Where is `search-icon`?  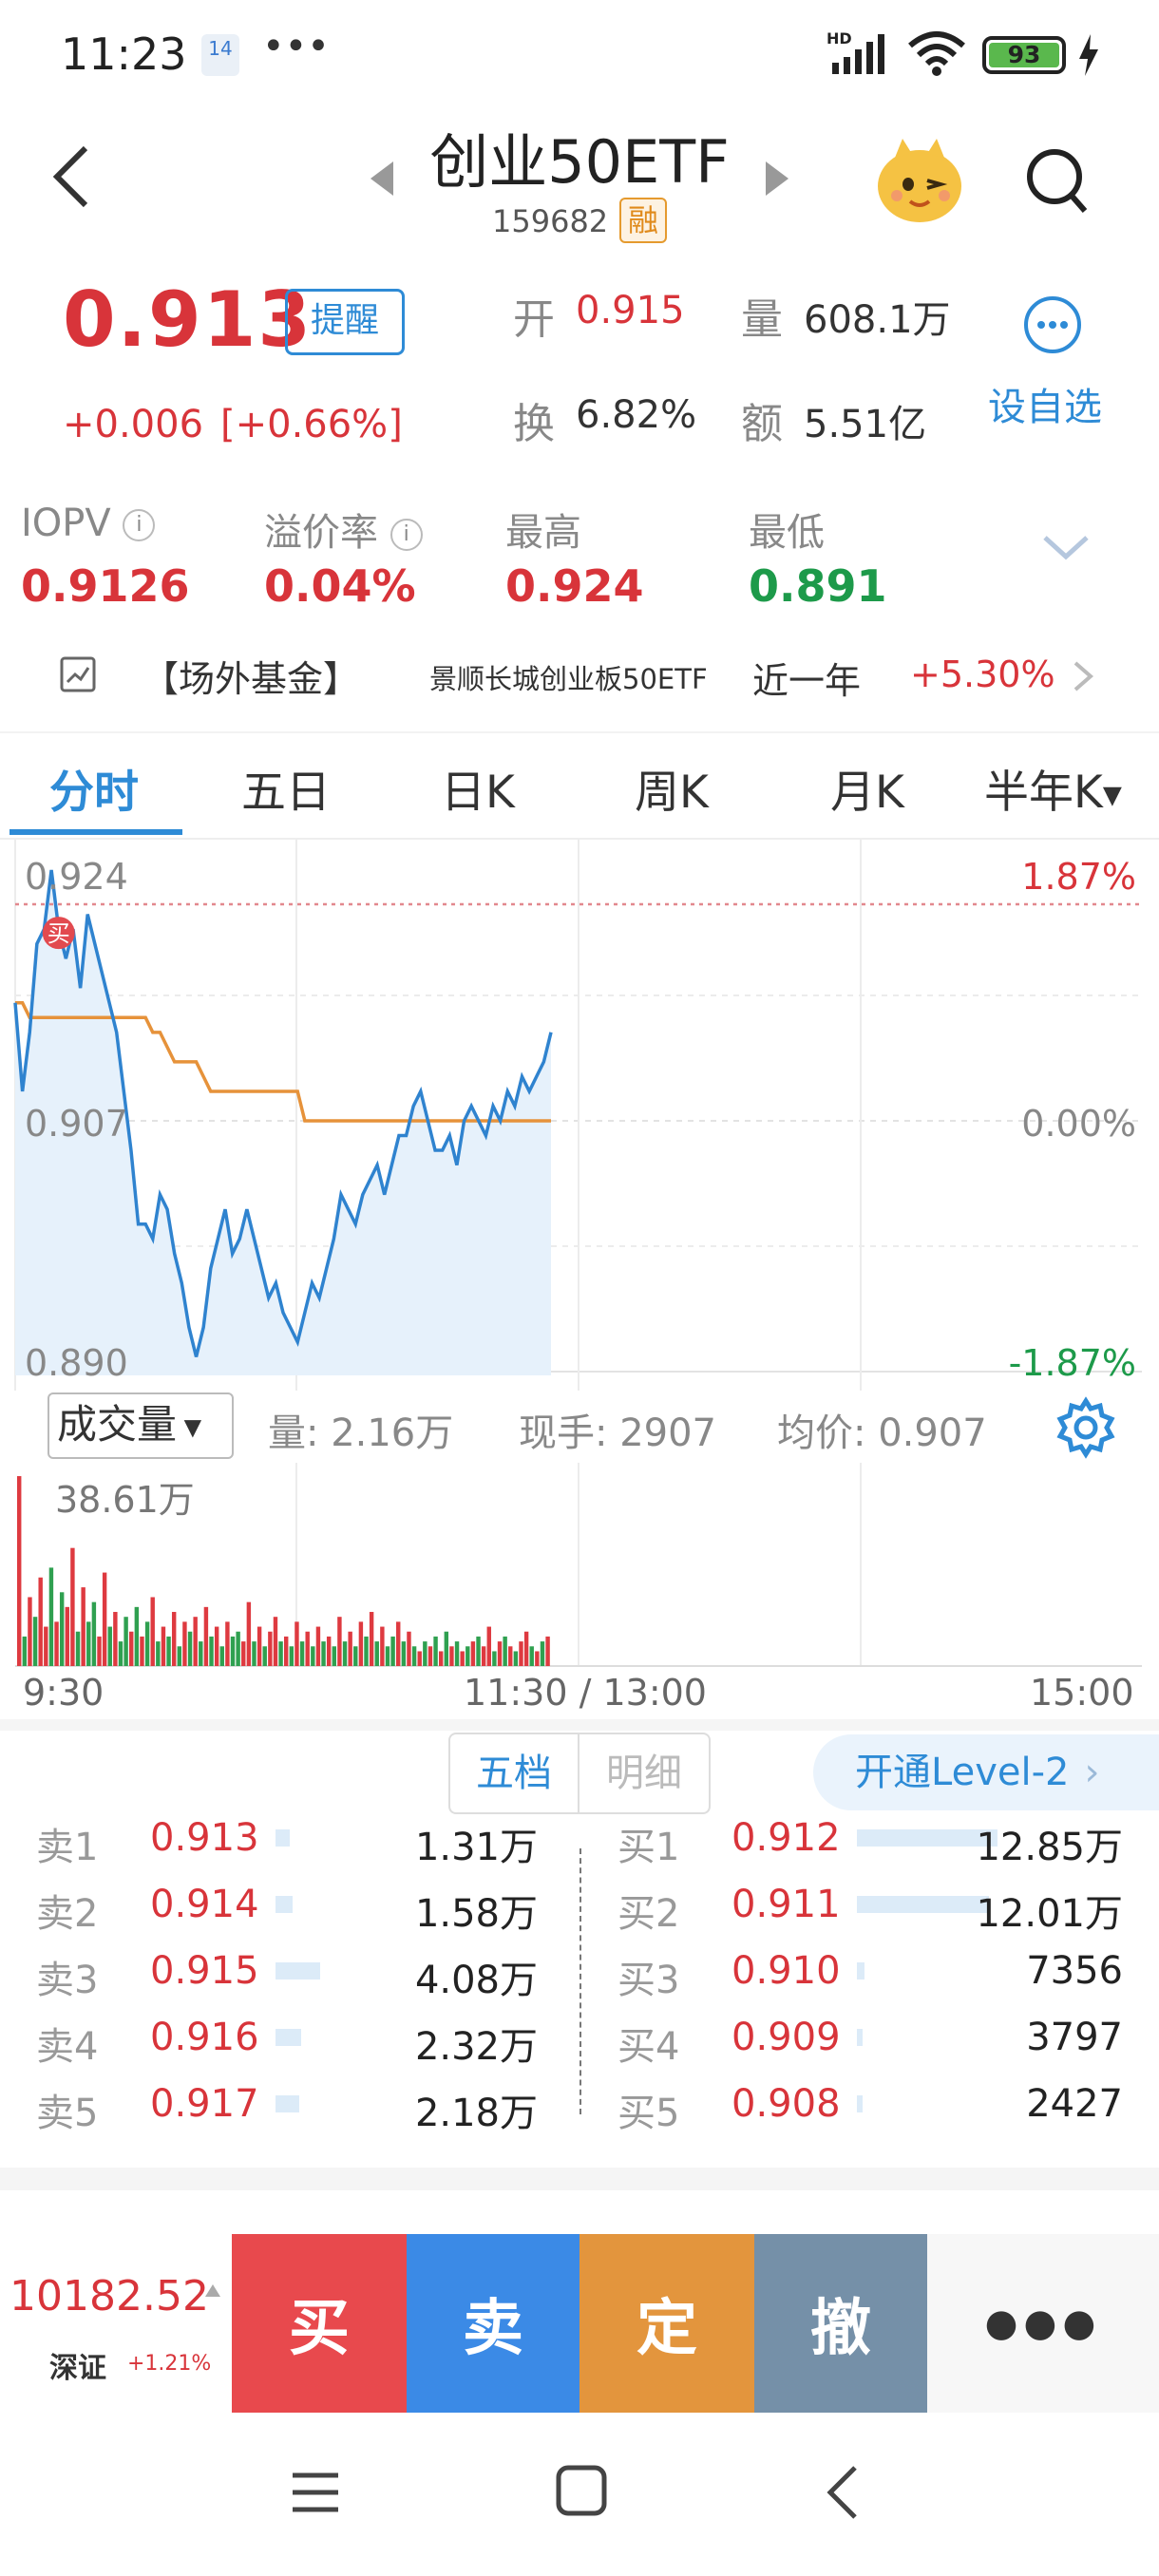 search-icon is located at coordinates (1057, 180).